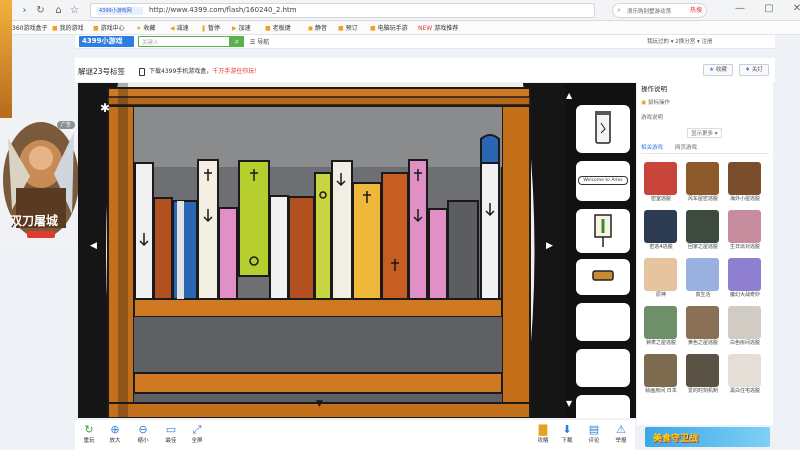  Describe the element at coordinates (744, 226) in the screenshot. I see `game-thumbnail` at that location.